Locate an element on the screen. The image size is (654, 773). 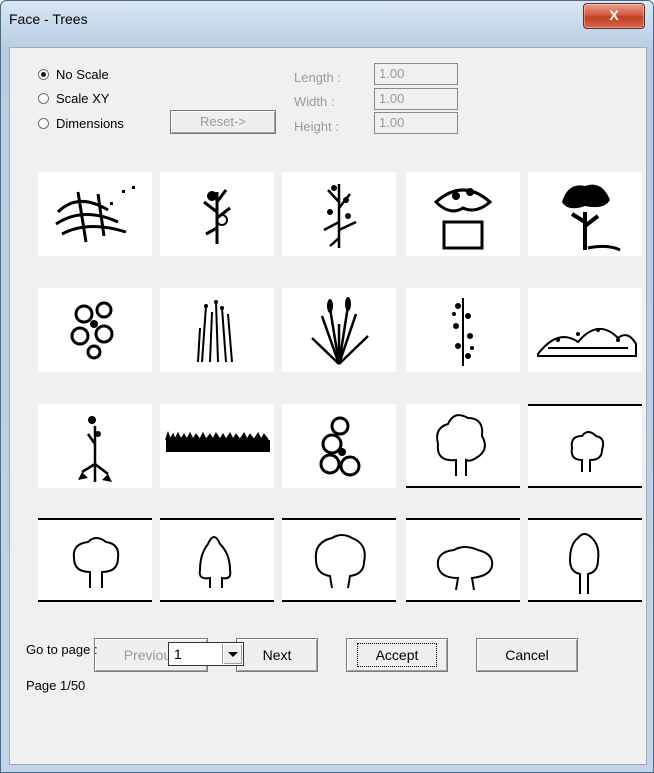
window-title: Face - Trees is located at coordinates (48, 19).